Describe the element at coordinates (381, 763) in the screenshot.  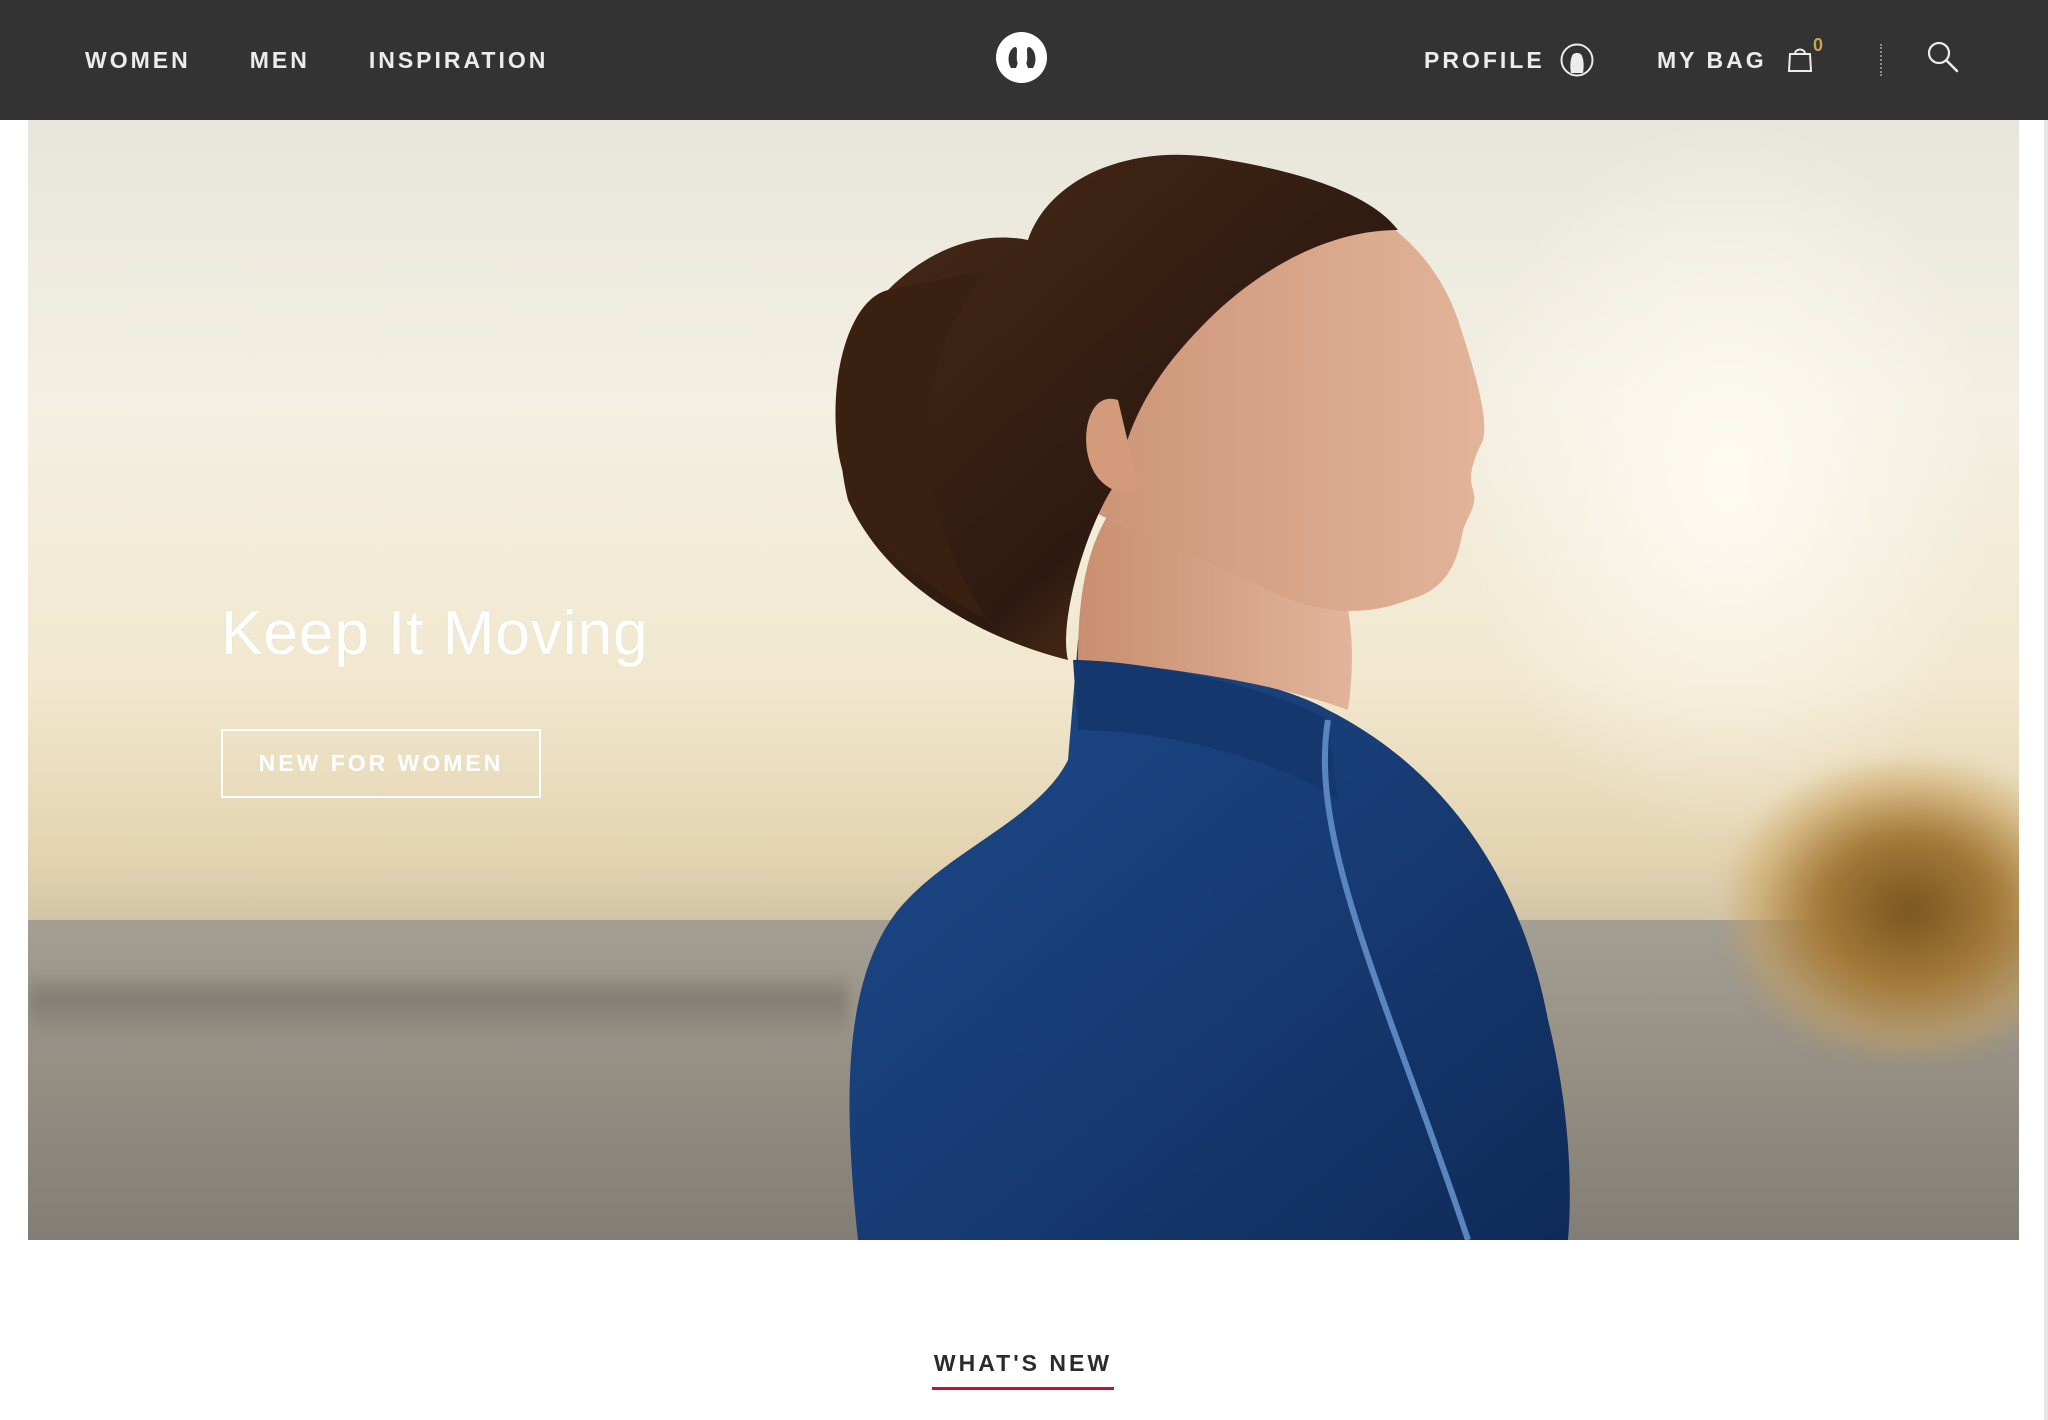
I see `new-for-women-button: NEW FOR WOMEN` at that location.